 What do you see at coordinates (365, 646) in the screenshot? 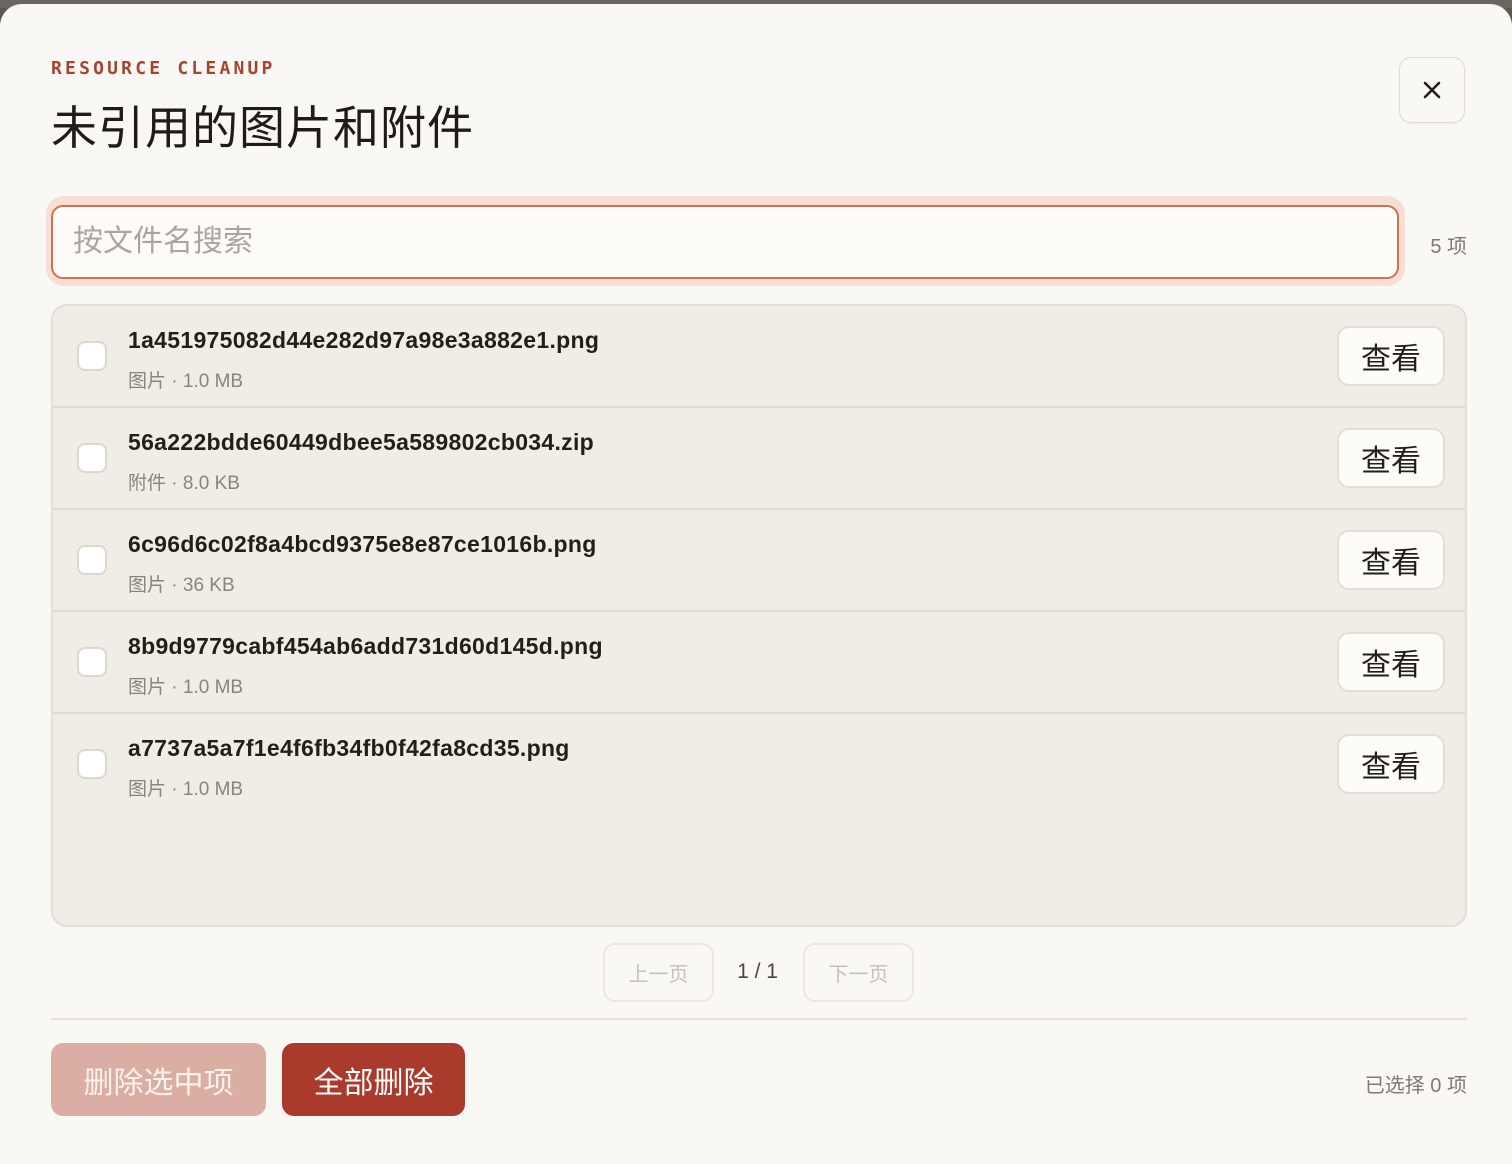
I see `file-name: 8b9d9779cabf454ab6add731d60d145d.png` at bounding box center [365, 646].